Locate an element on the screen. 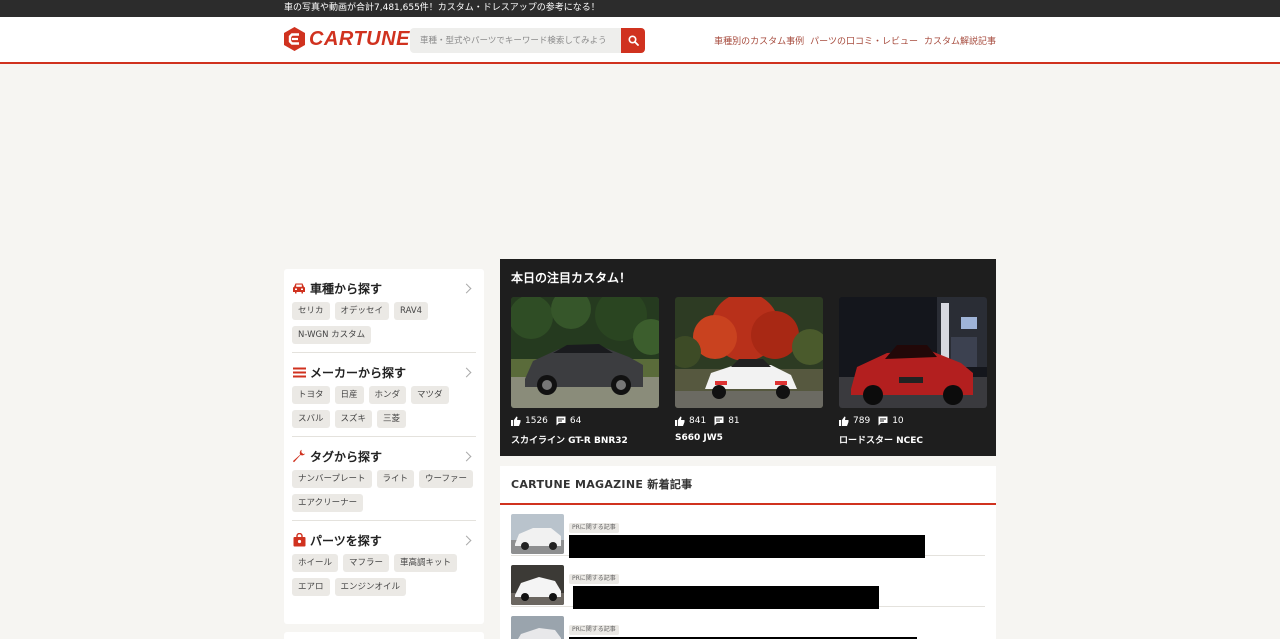 The height and width of the screenshot is (639, 1280). announcement-bar: 車の写真や動画が合計7,481,655件！カスタム・ドレスアップの参考になる！ is located at coordinates (640, 8).